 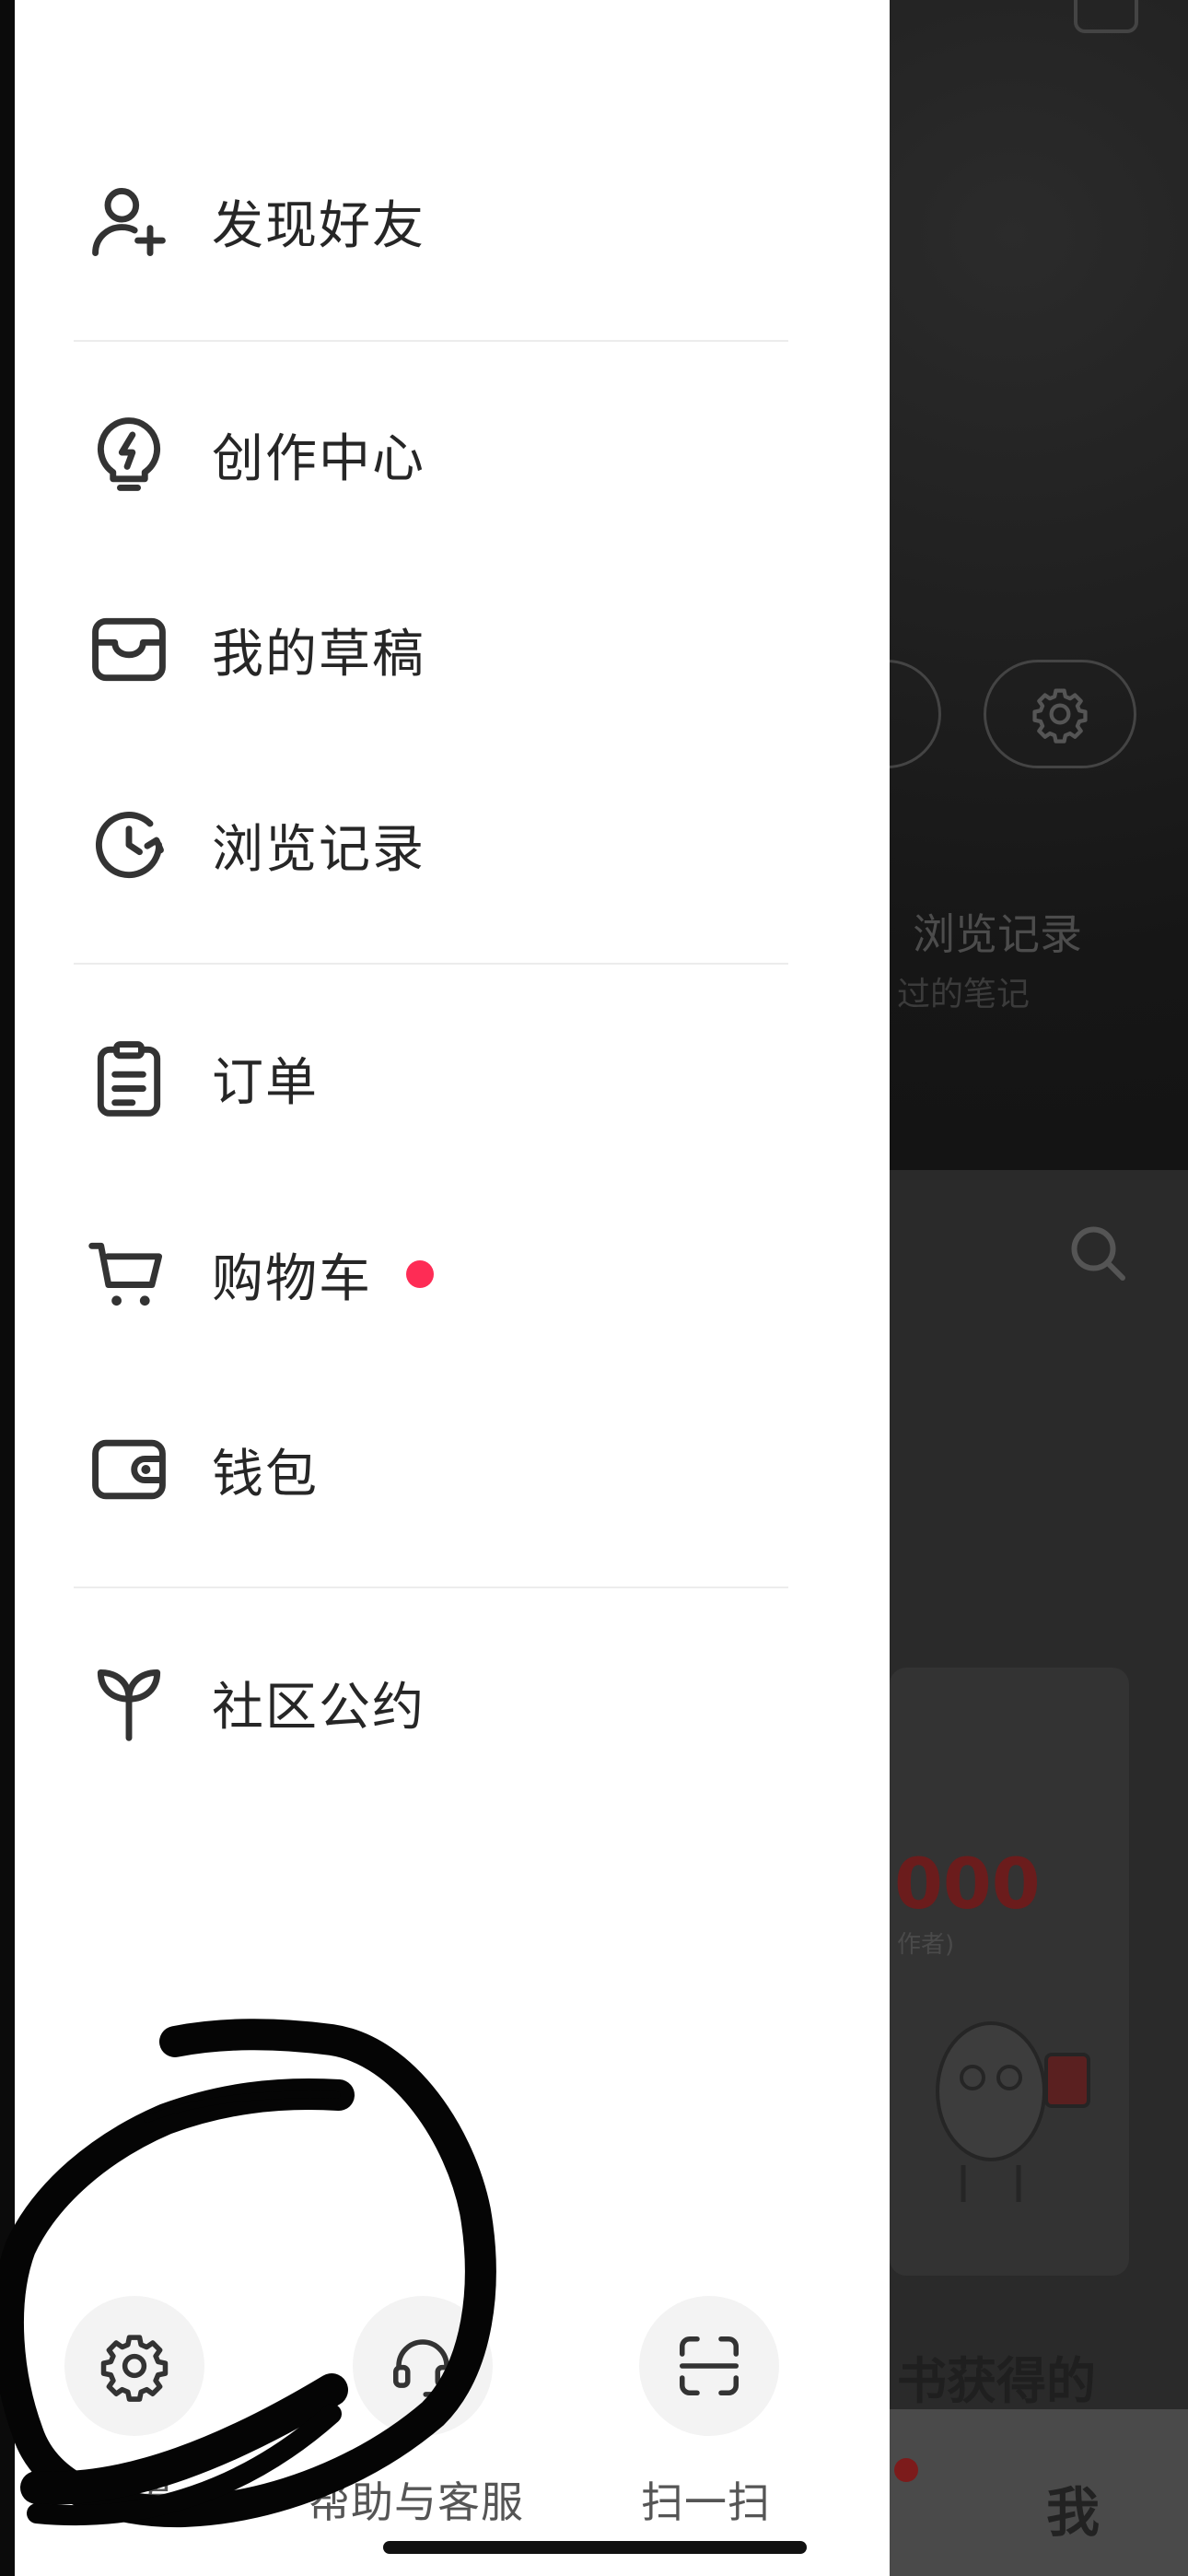 I want to click on clipboard-icon, so click(x=129, y=1078).